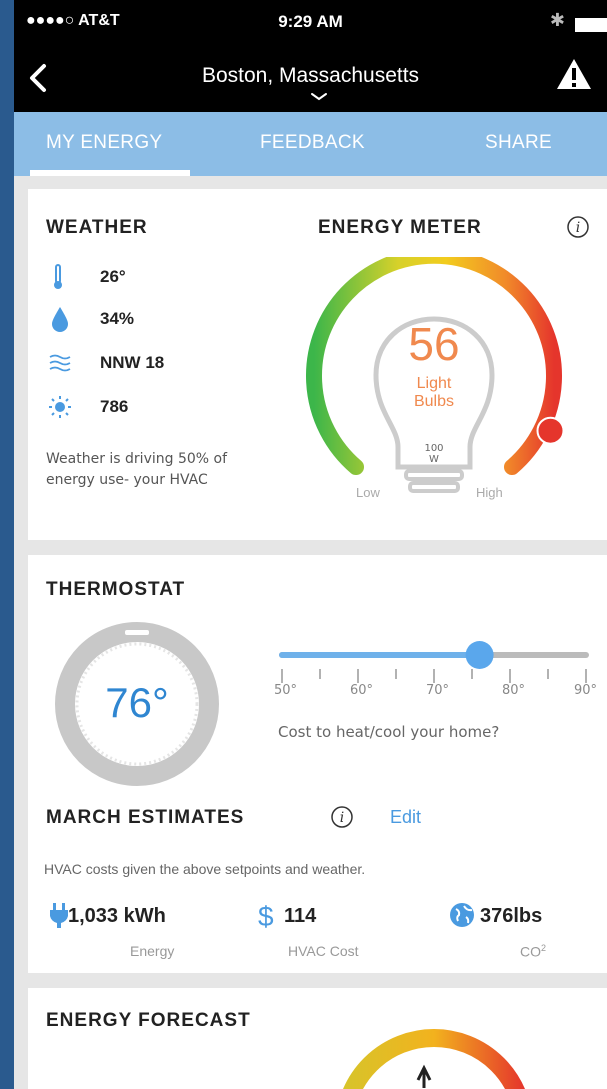 The image size is (607, 1089). I want to click on bluetooth-icon: ✱, so click(557, 20).